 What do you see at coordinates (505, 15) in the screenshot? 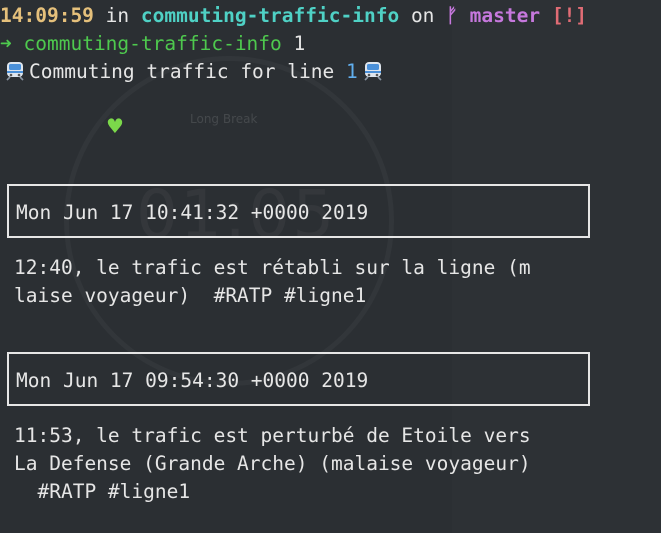
I see `prompt-branch: master` at bounding box center [505, 15].